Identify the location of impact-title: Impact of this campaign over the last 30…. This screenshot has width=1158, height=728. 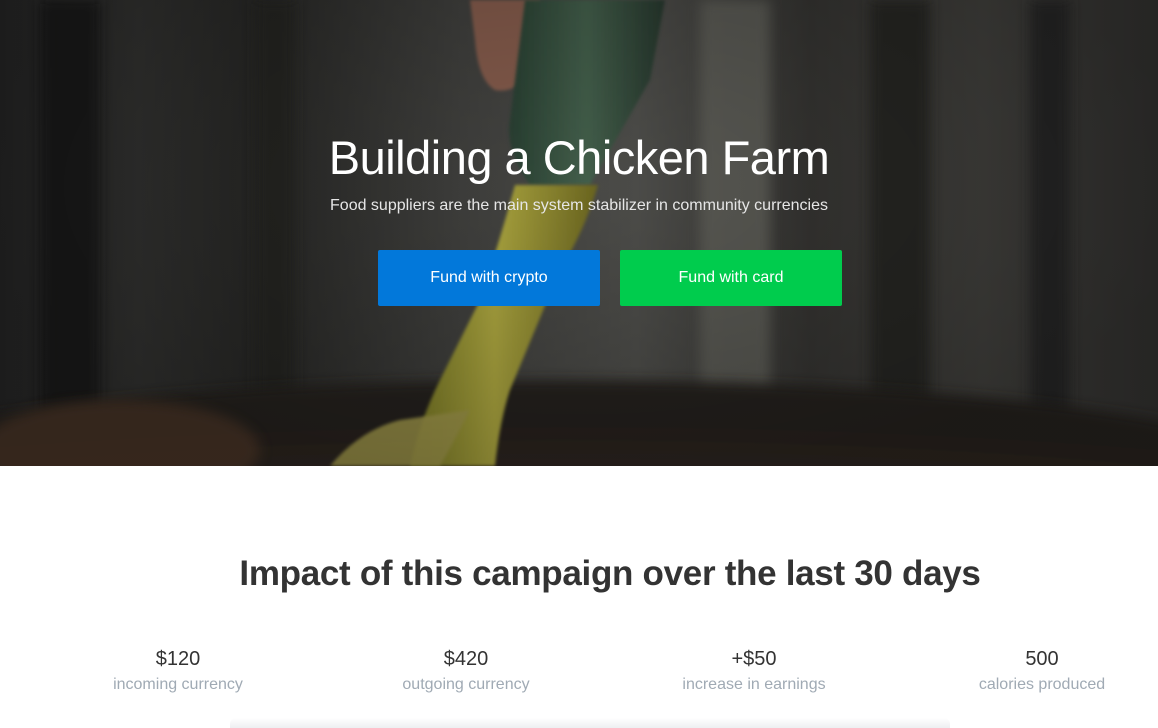
(610, 573).